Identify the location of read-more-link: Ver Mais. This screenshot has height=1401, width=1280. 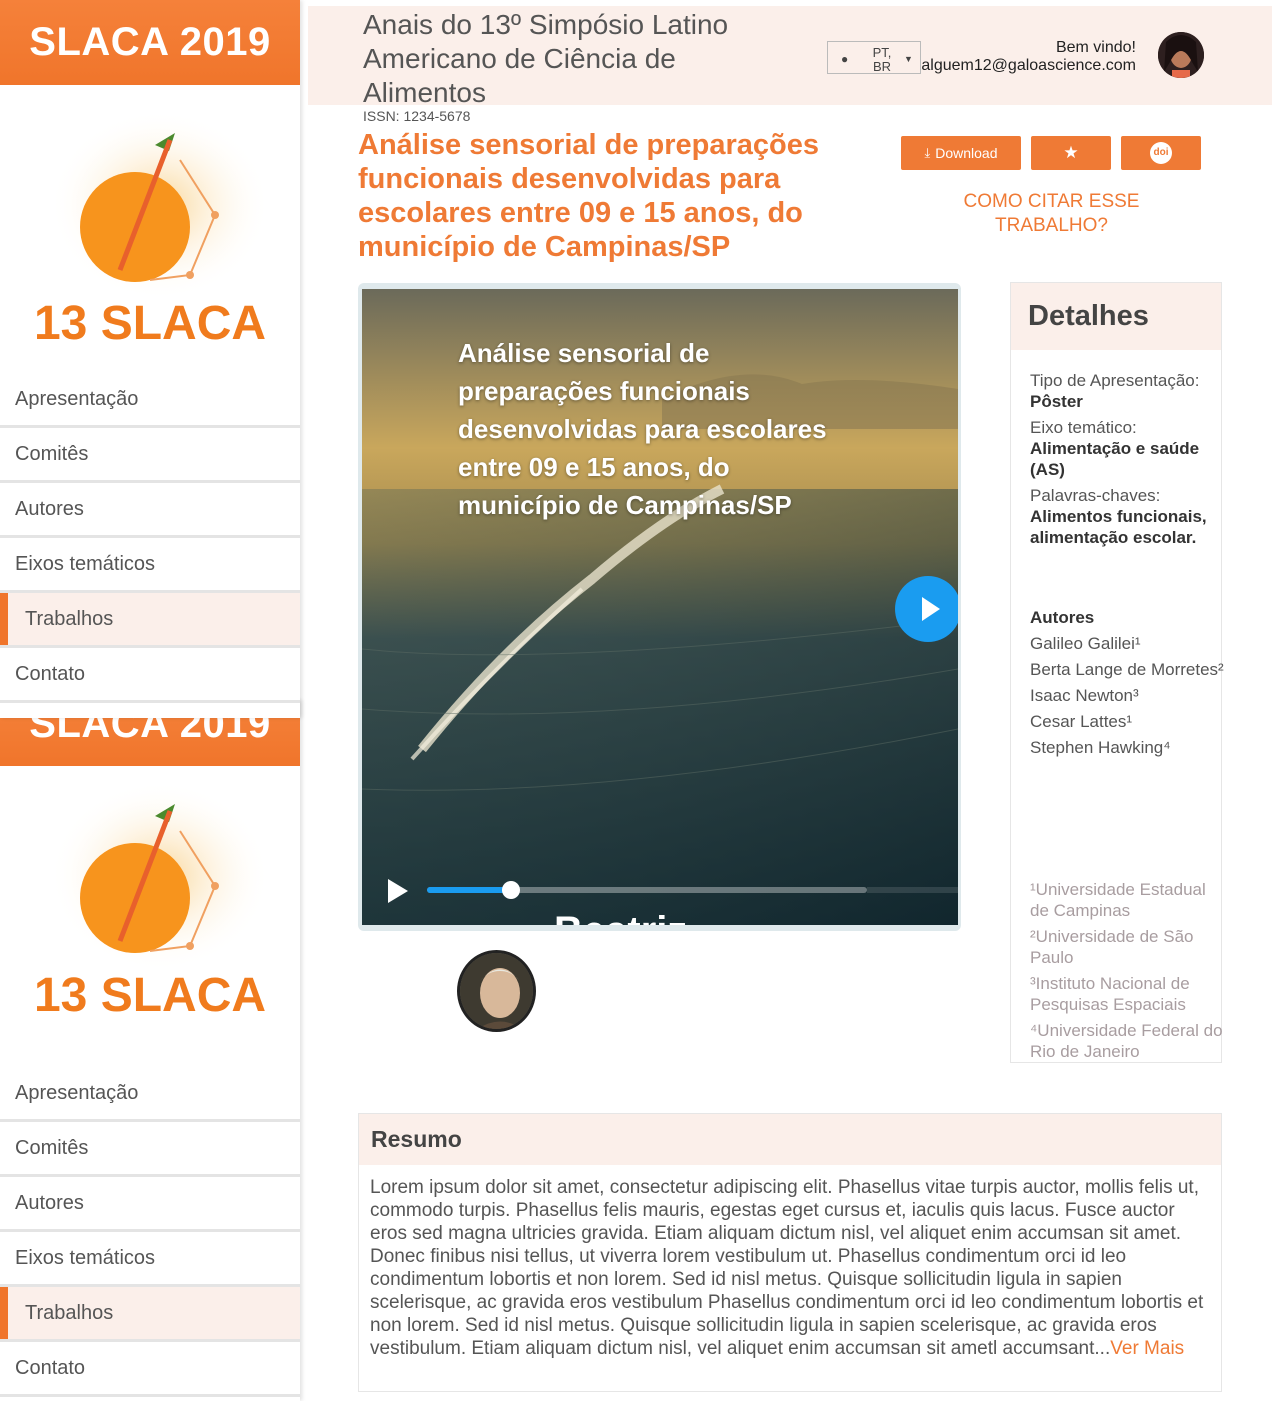
(1147, 1348).